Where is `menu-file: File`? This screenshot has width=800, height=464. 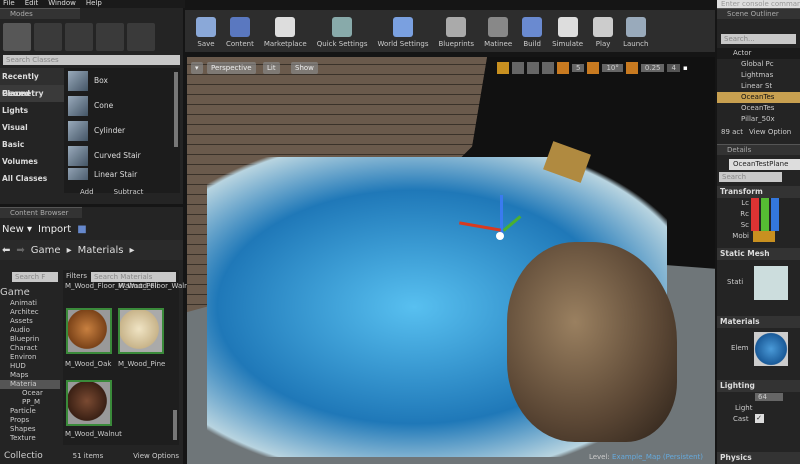
menu-file: File is located at coordinates (9, 4).